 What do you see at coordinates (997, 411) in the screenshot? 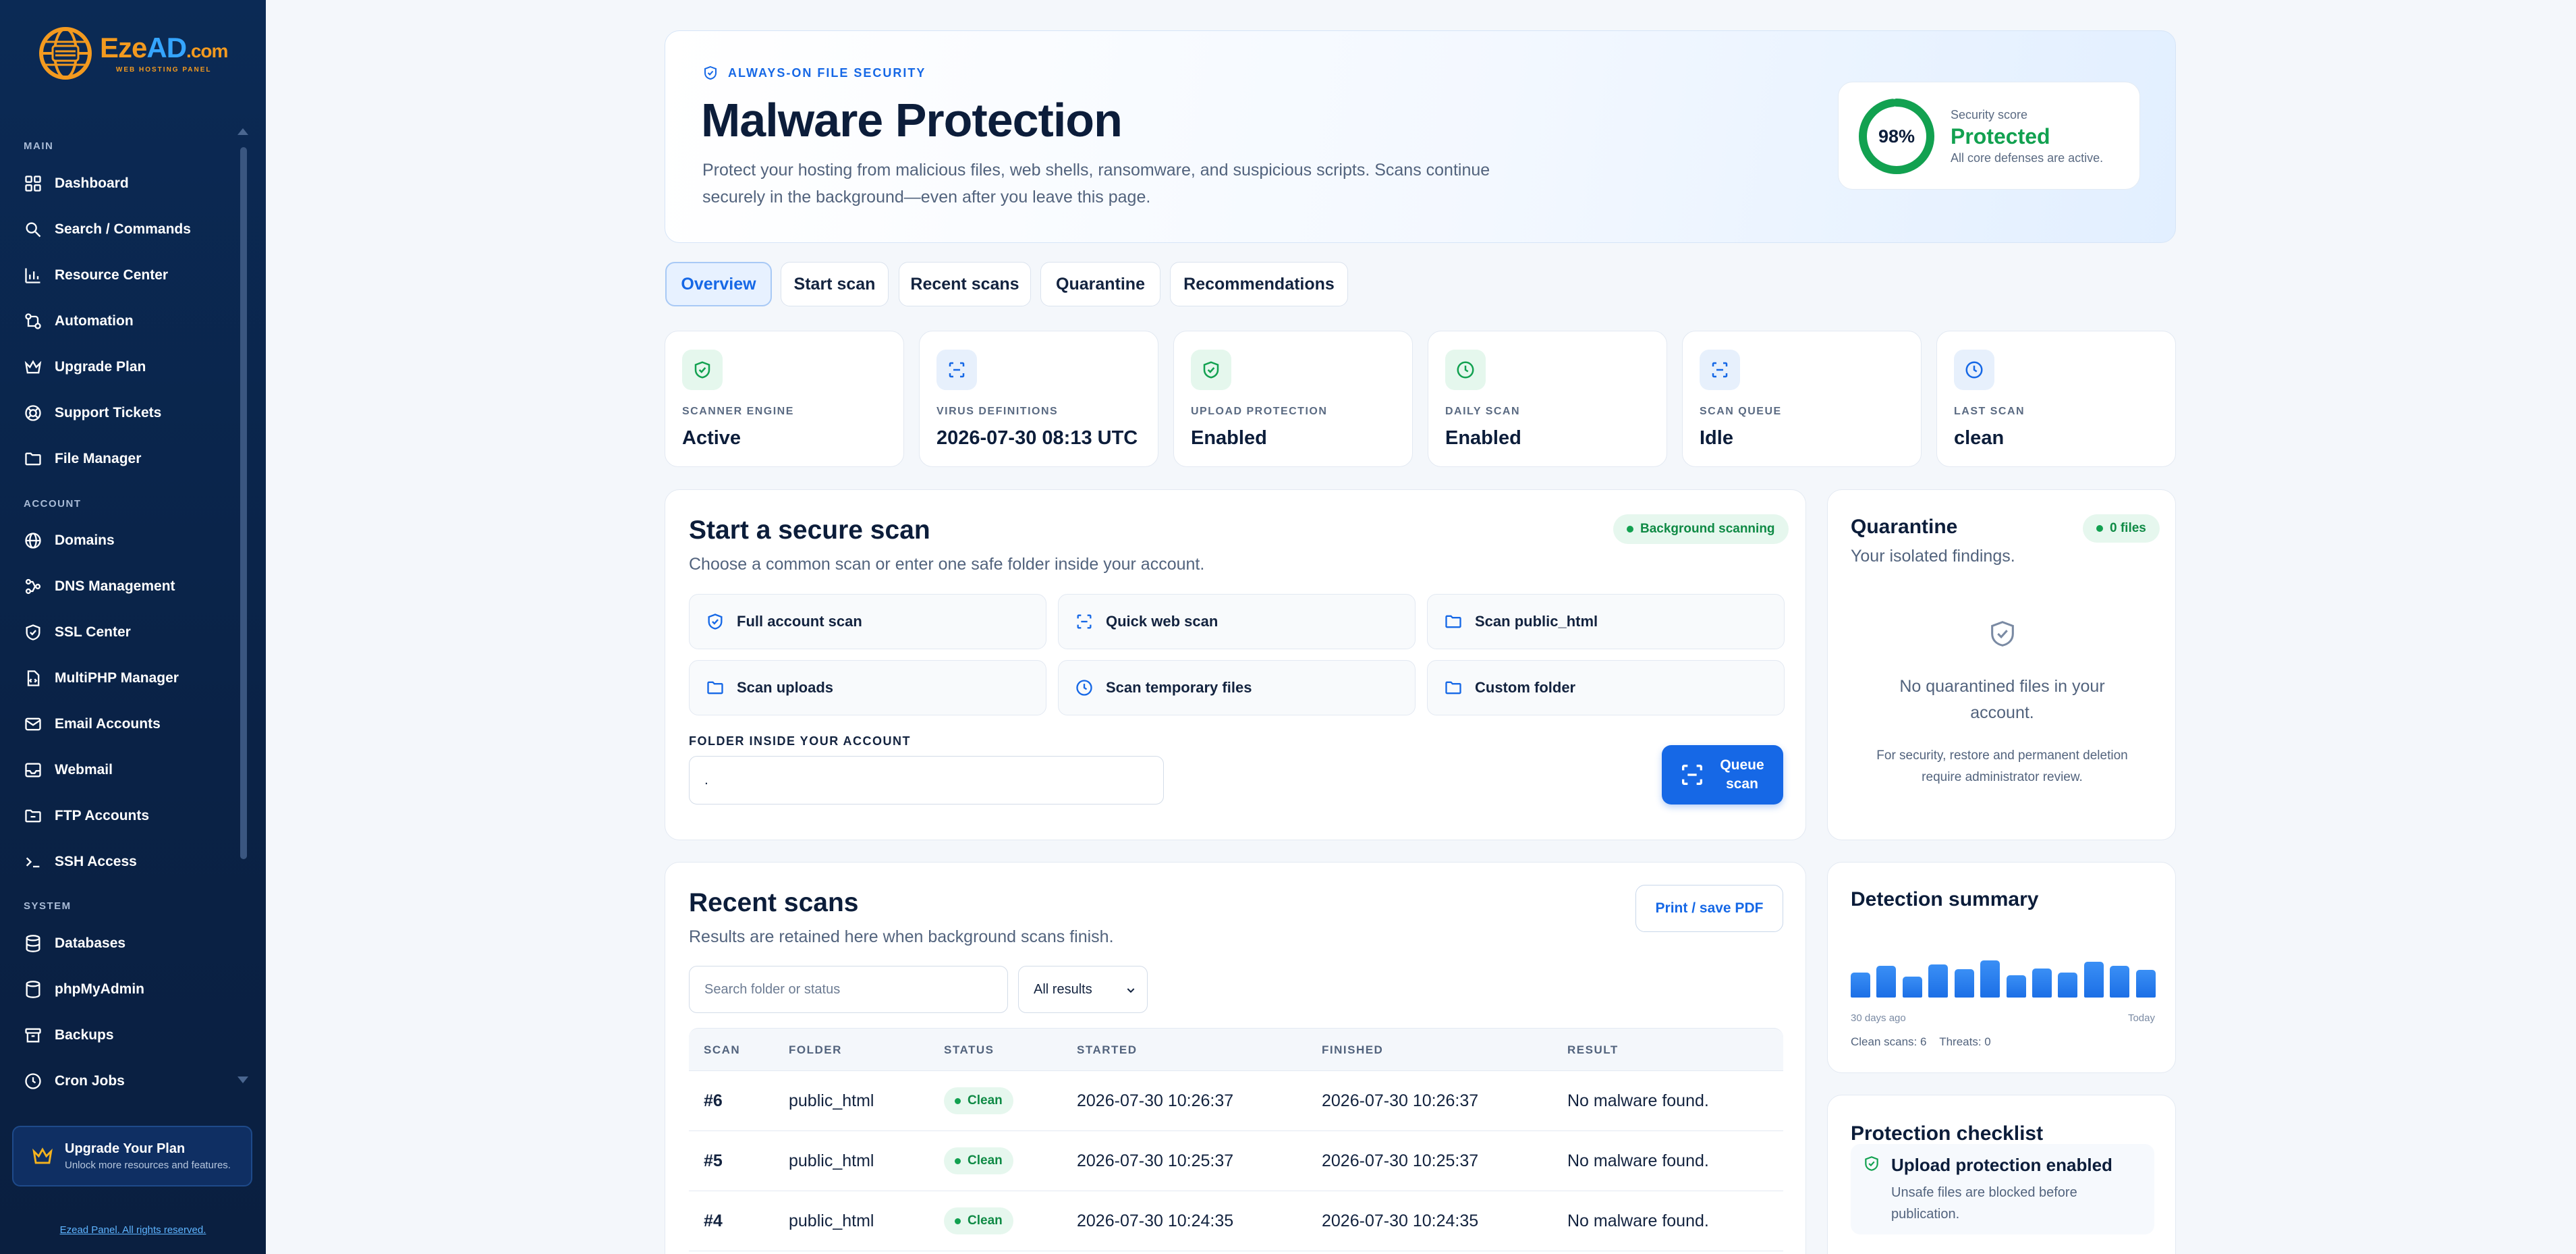
I see `stat-label: VIRUS DEFINITIONS` at bounding box center [997, 411].